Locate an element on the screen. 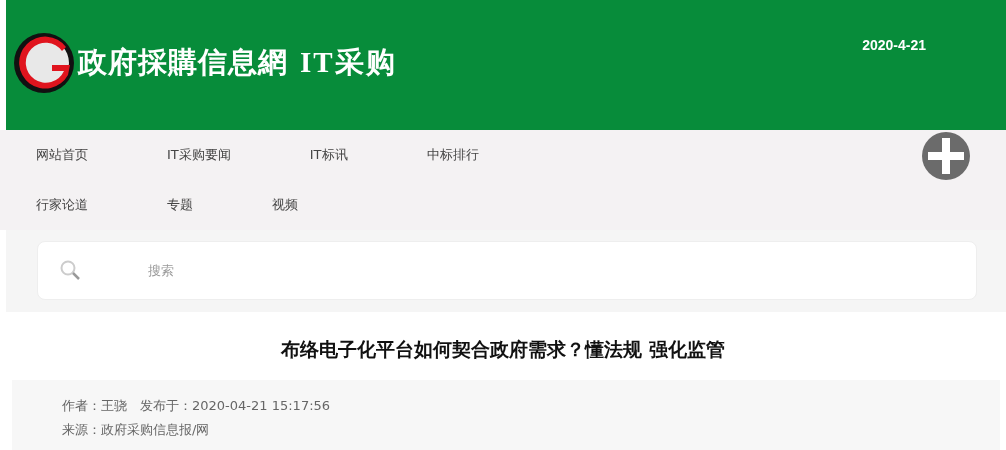  search-field: 搜索 is located at coordinates (507, 270).